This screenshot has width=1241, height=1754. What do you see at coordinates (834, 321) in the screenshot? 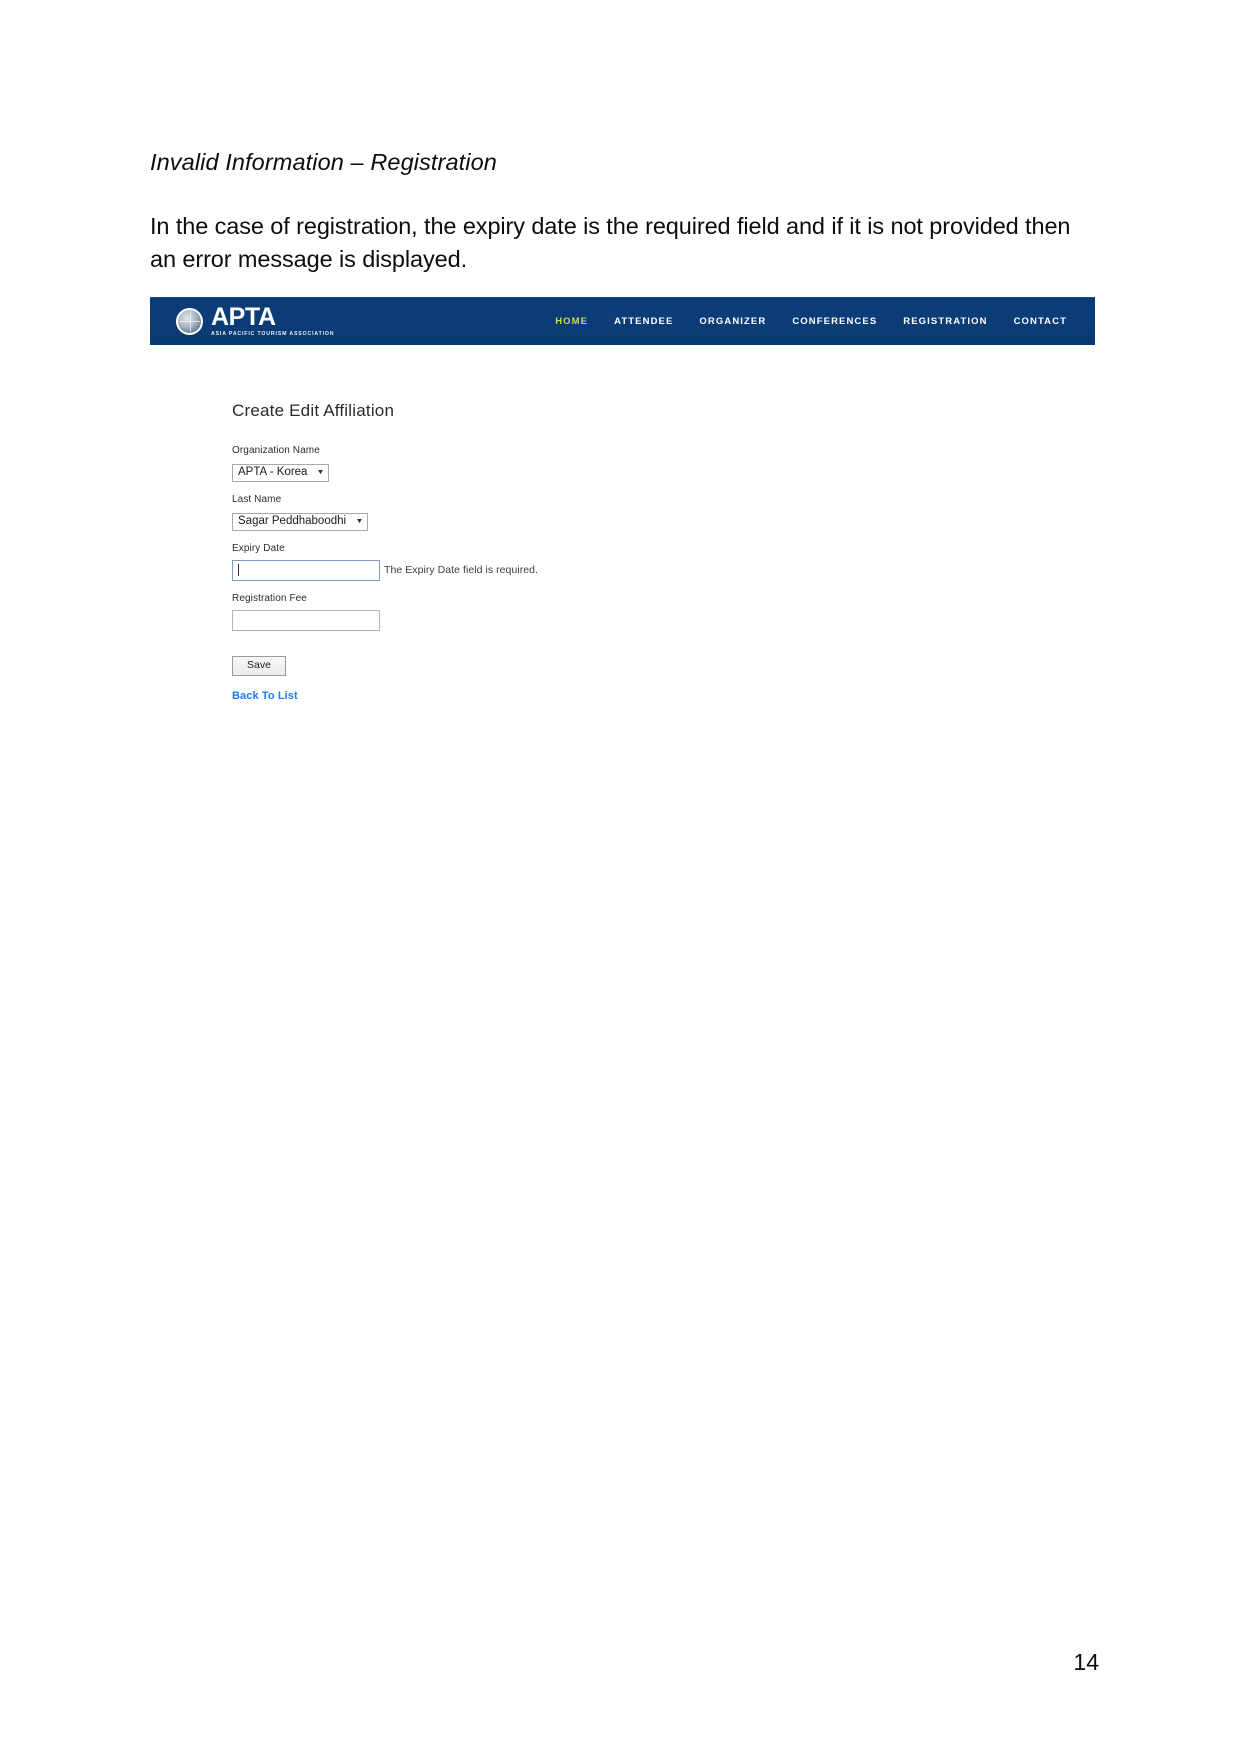
I see `nav-item-conferences: CONFERENCES` at bounding box center [834, 321].